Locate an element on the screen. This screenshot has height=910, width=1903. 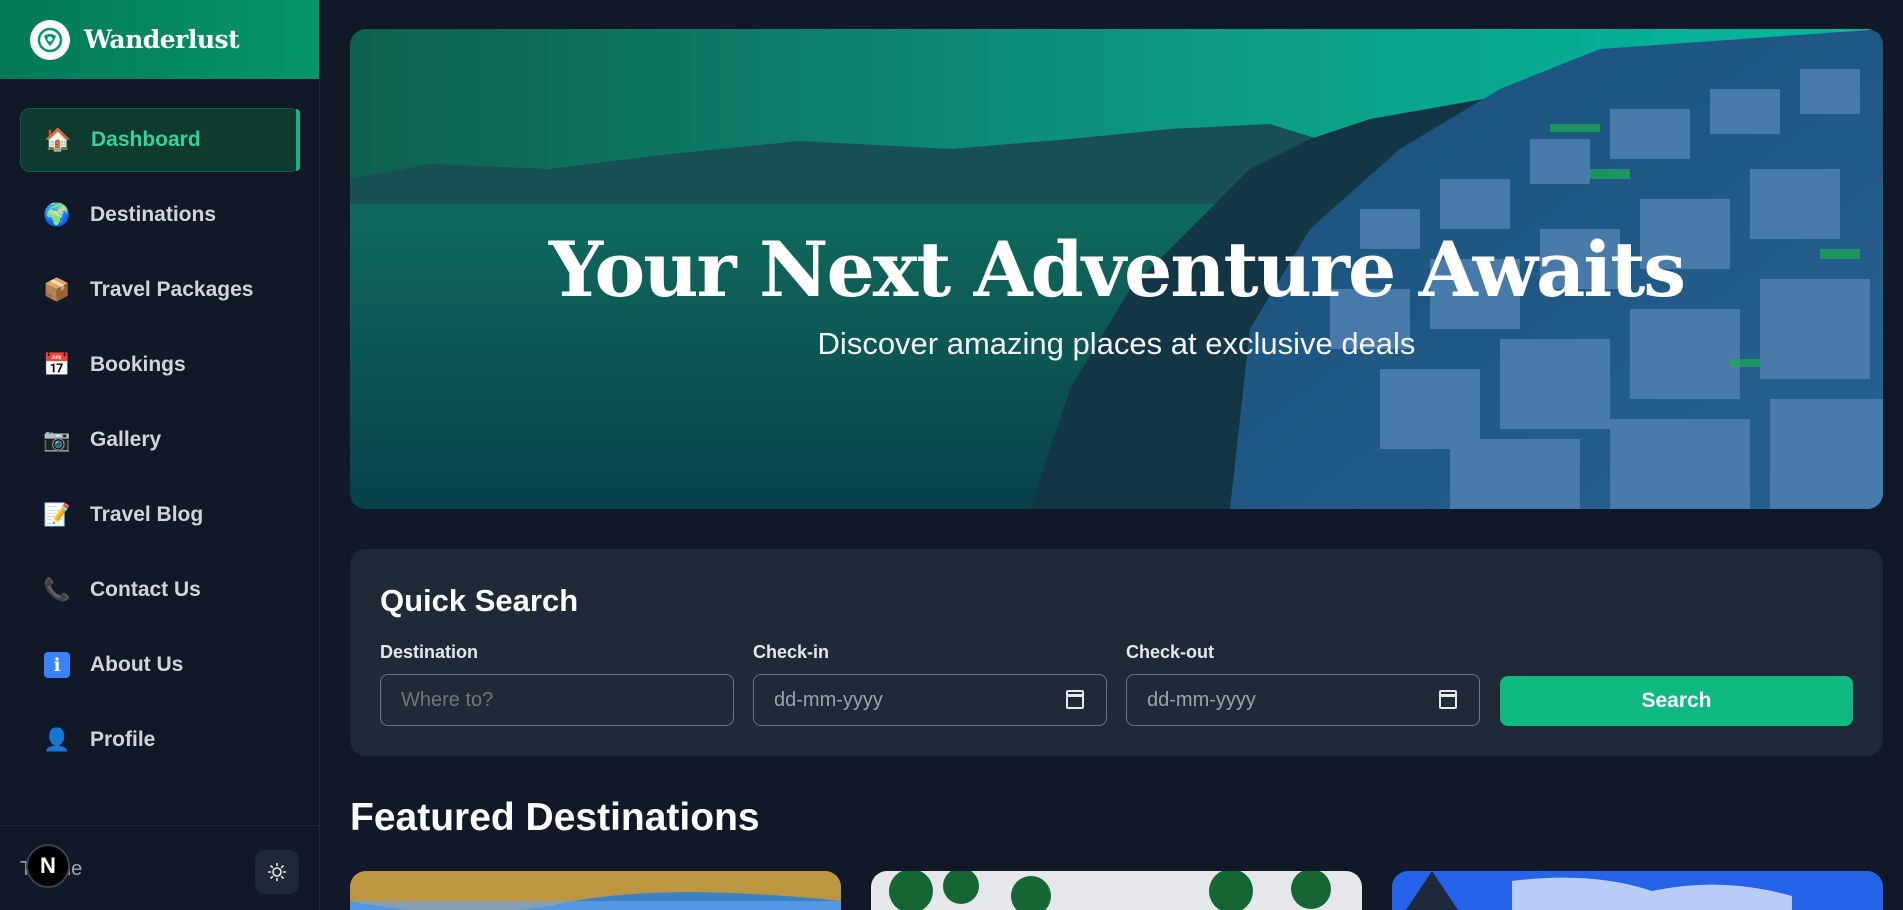
sun-icon is located at coordinates (277, 872).